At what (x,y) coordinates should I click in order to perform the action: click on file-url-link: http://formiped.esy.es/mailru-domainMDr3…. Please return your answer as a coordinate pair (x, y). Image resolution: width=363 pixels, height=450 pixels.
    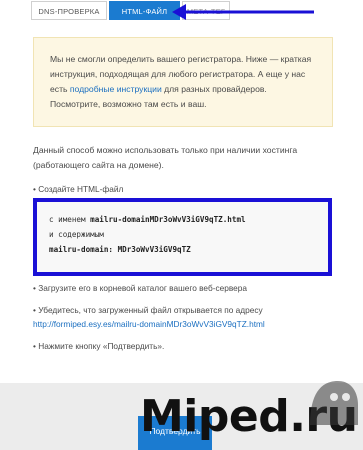
    Looking at the image, I should click on (149, 324).